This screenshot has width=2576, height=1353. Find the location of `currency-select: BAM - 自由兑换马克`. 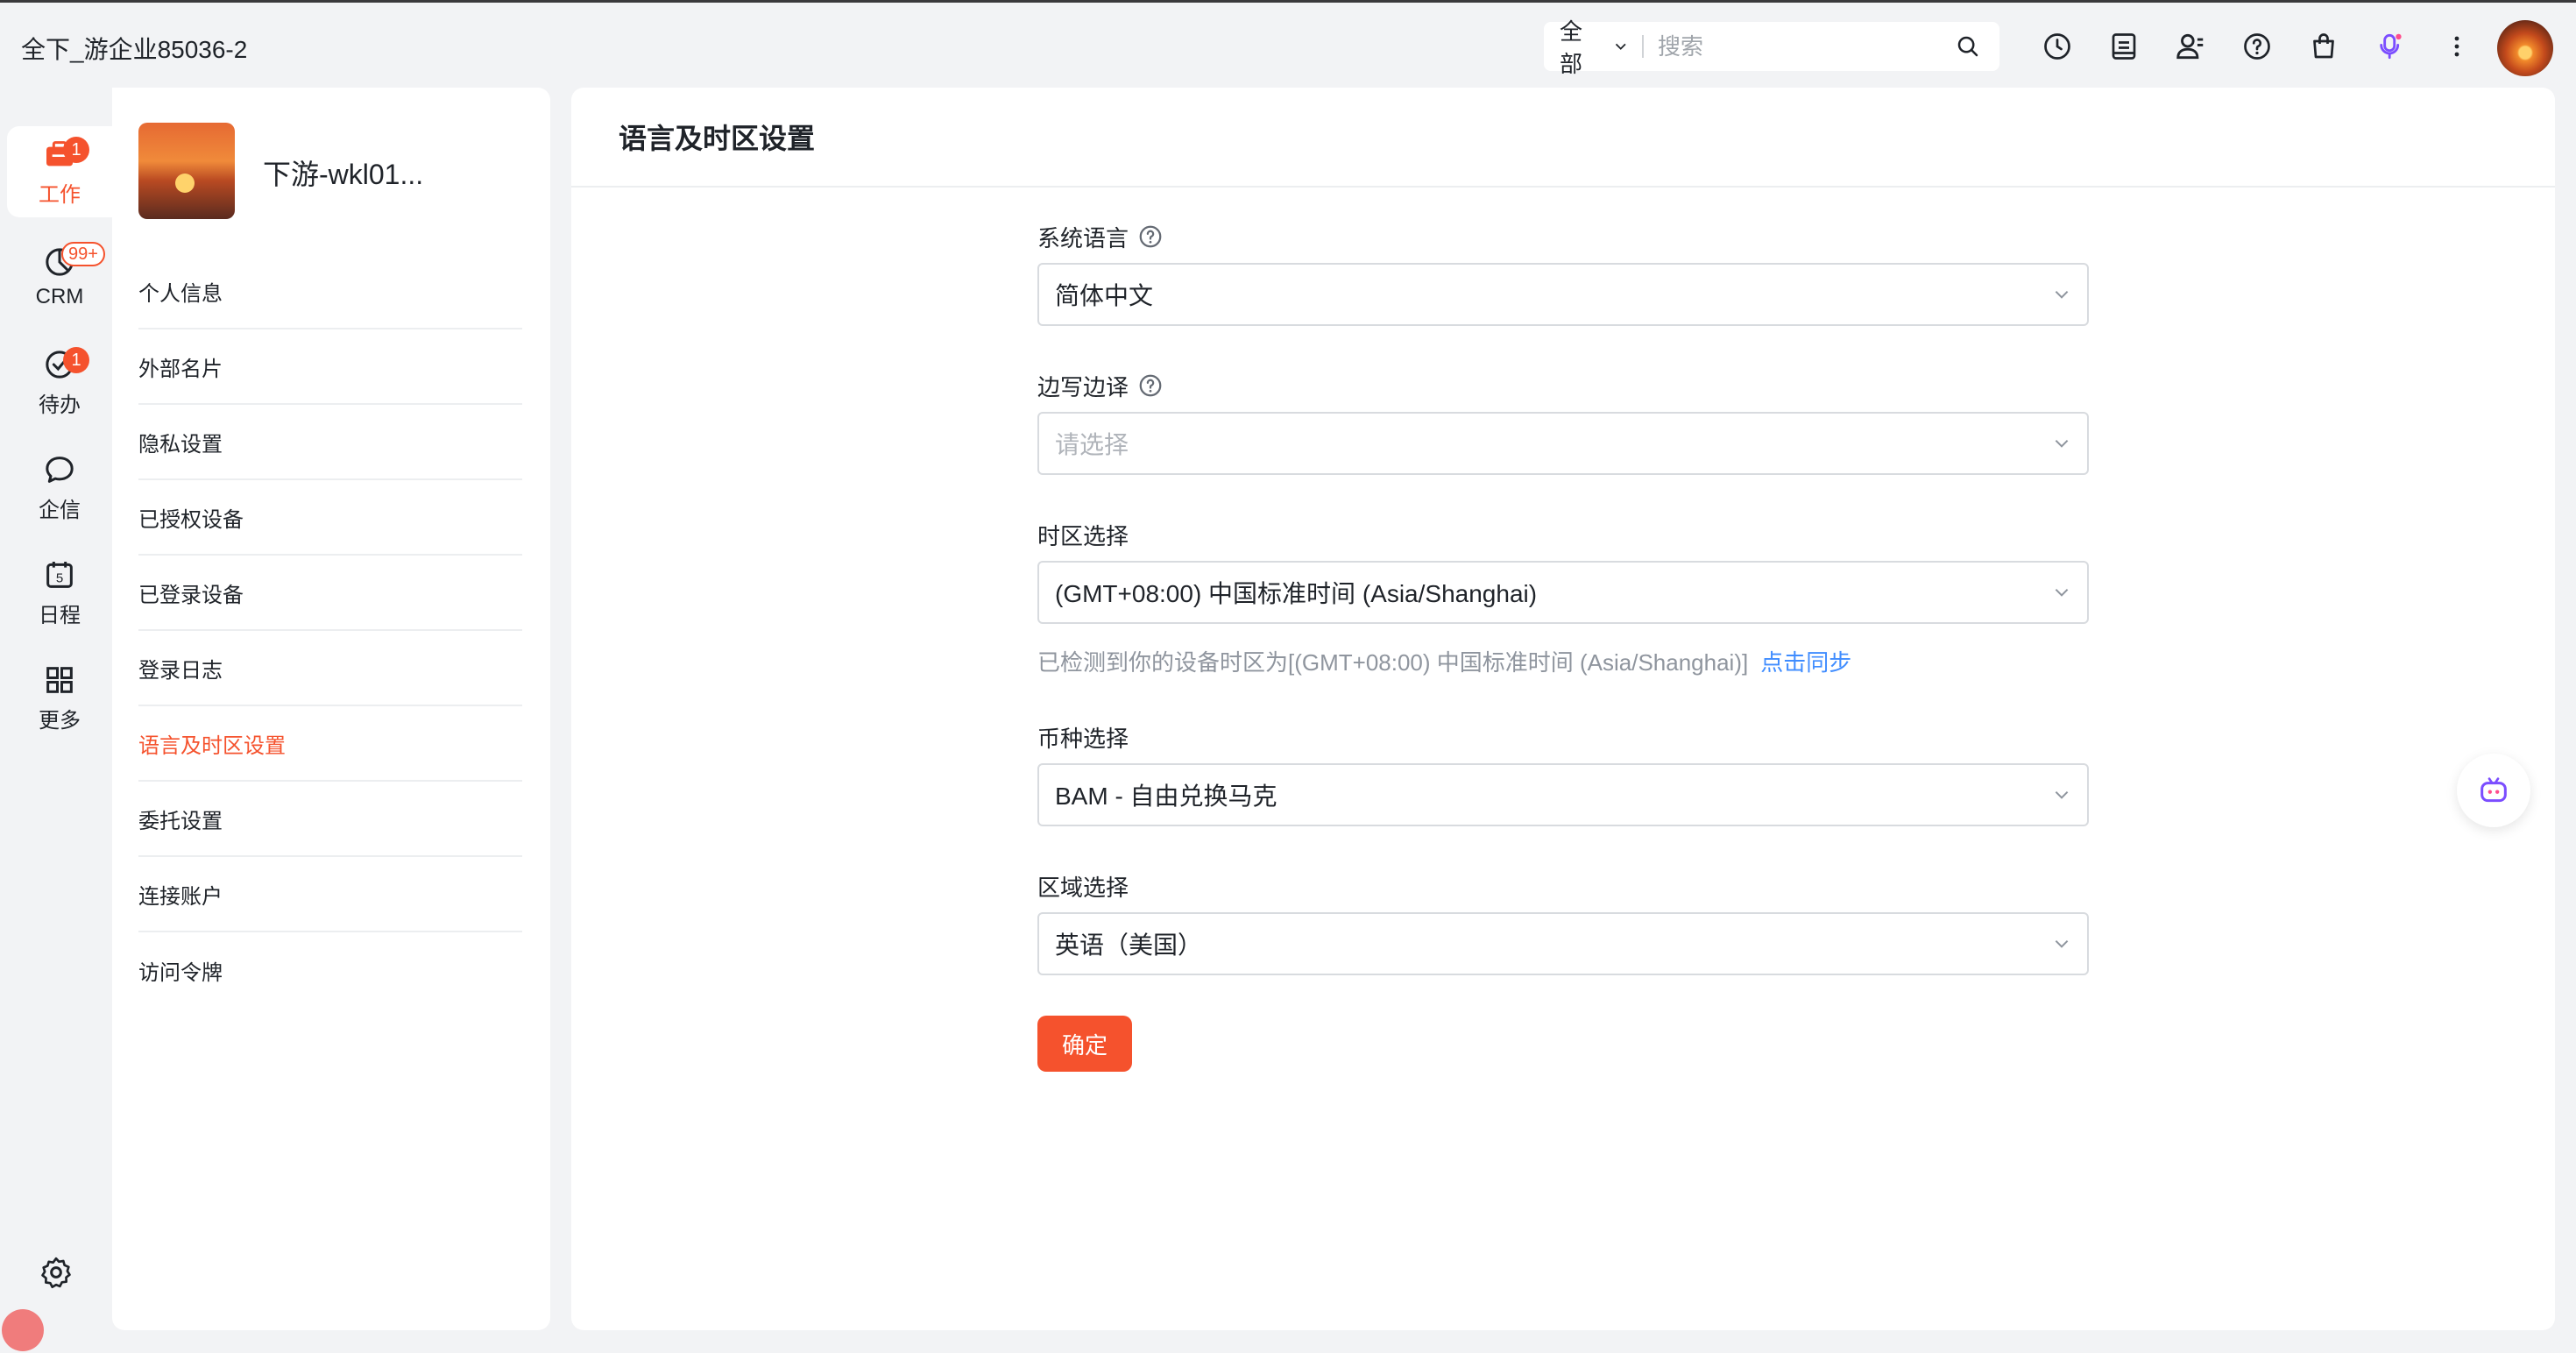

currency-select: BAM - 自由兑换马克 is located at coordinates (1563, 794).